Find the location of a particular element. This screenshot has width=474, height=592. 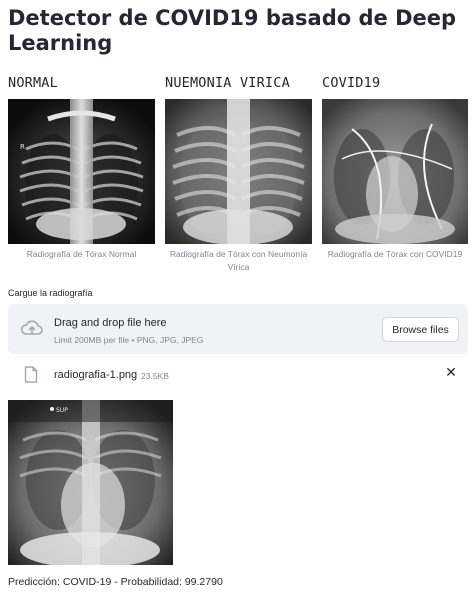

uploaded-file-name: radiografia-1.png is located at coordinates (96, 375).